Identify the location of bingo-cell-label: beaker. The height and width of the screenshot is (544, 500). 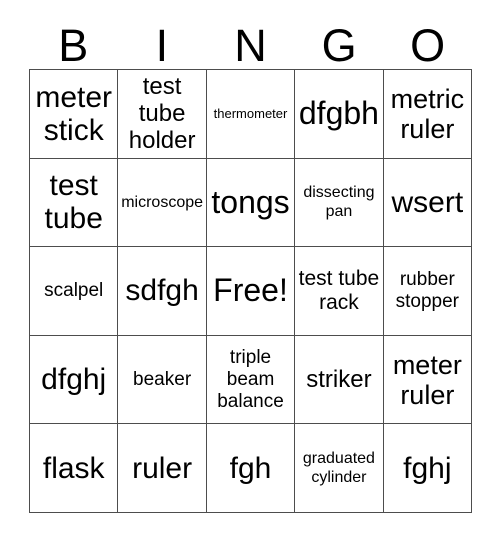
(162, 379).